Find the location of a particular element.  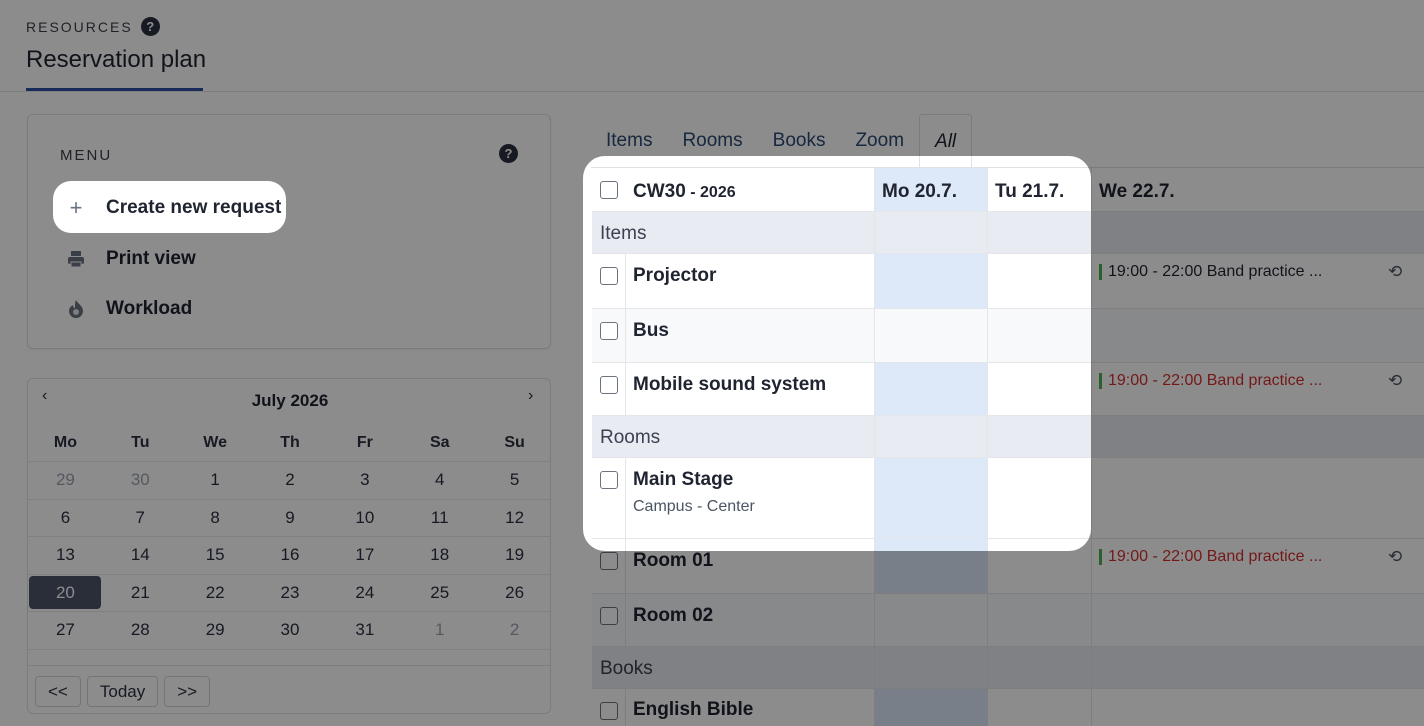

tab-all: All is located at coordinates (946, 141).